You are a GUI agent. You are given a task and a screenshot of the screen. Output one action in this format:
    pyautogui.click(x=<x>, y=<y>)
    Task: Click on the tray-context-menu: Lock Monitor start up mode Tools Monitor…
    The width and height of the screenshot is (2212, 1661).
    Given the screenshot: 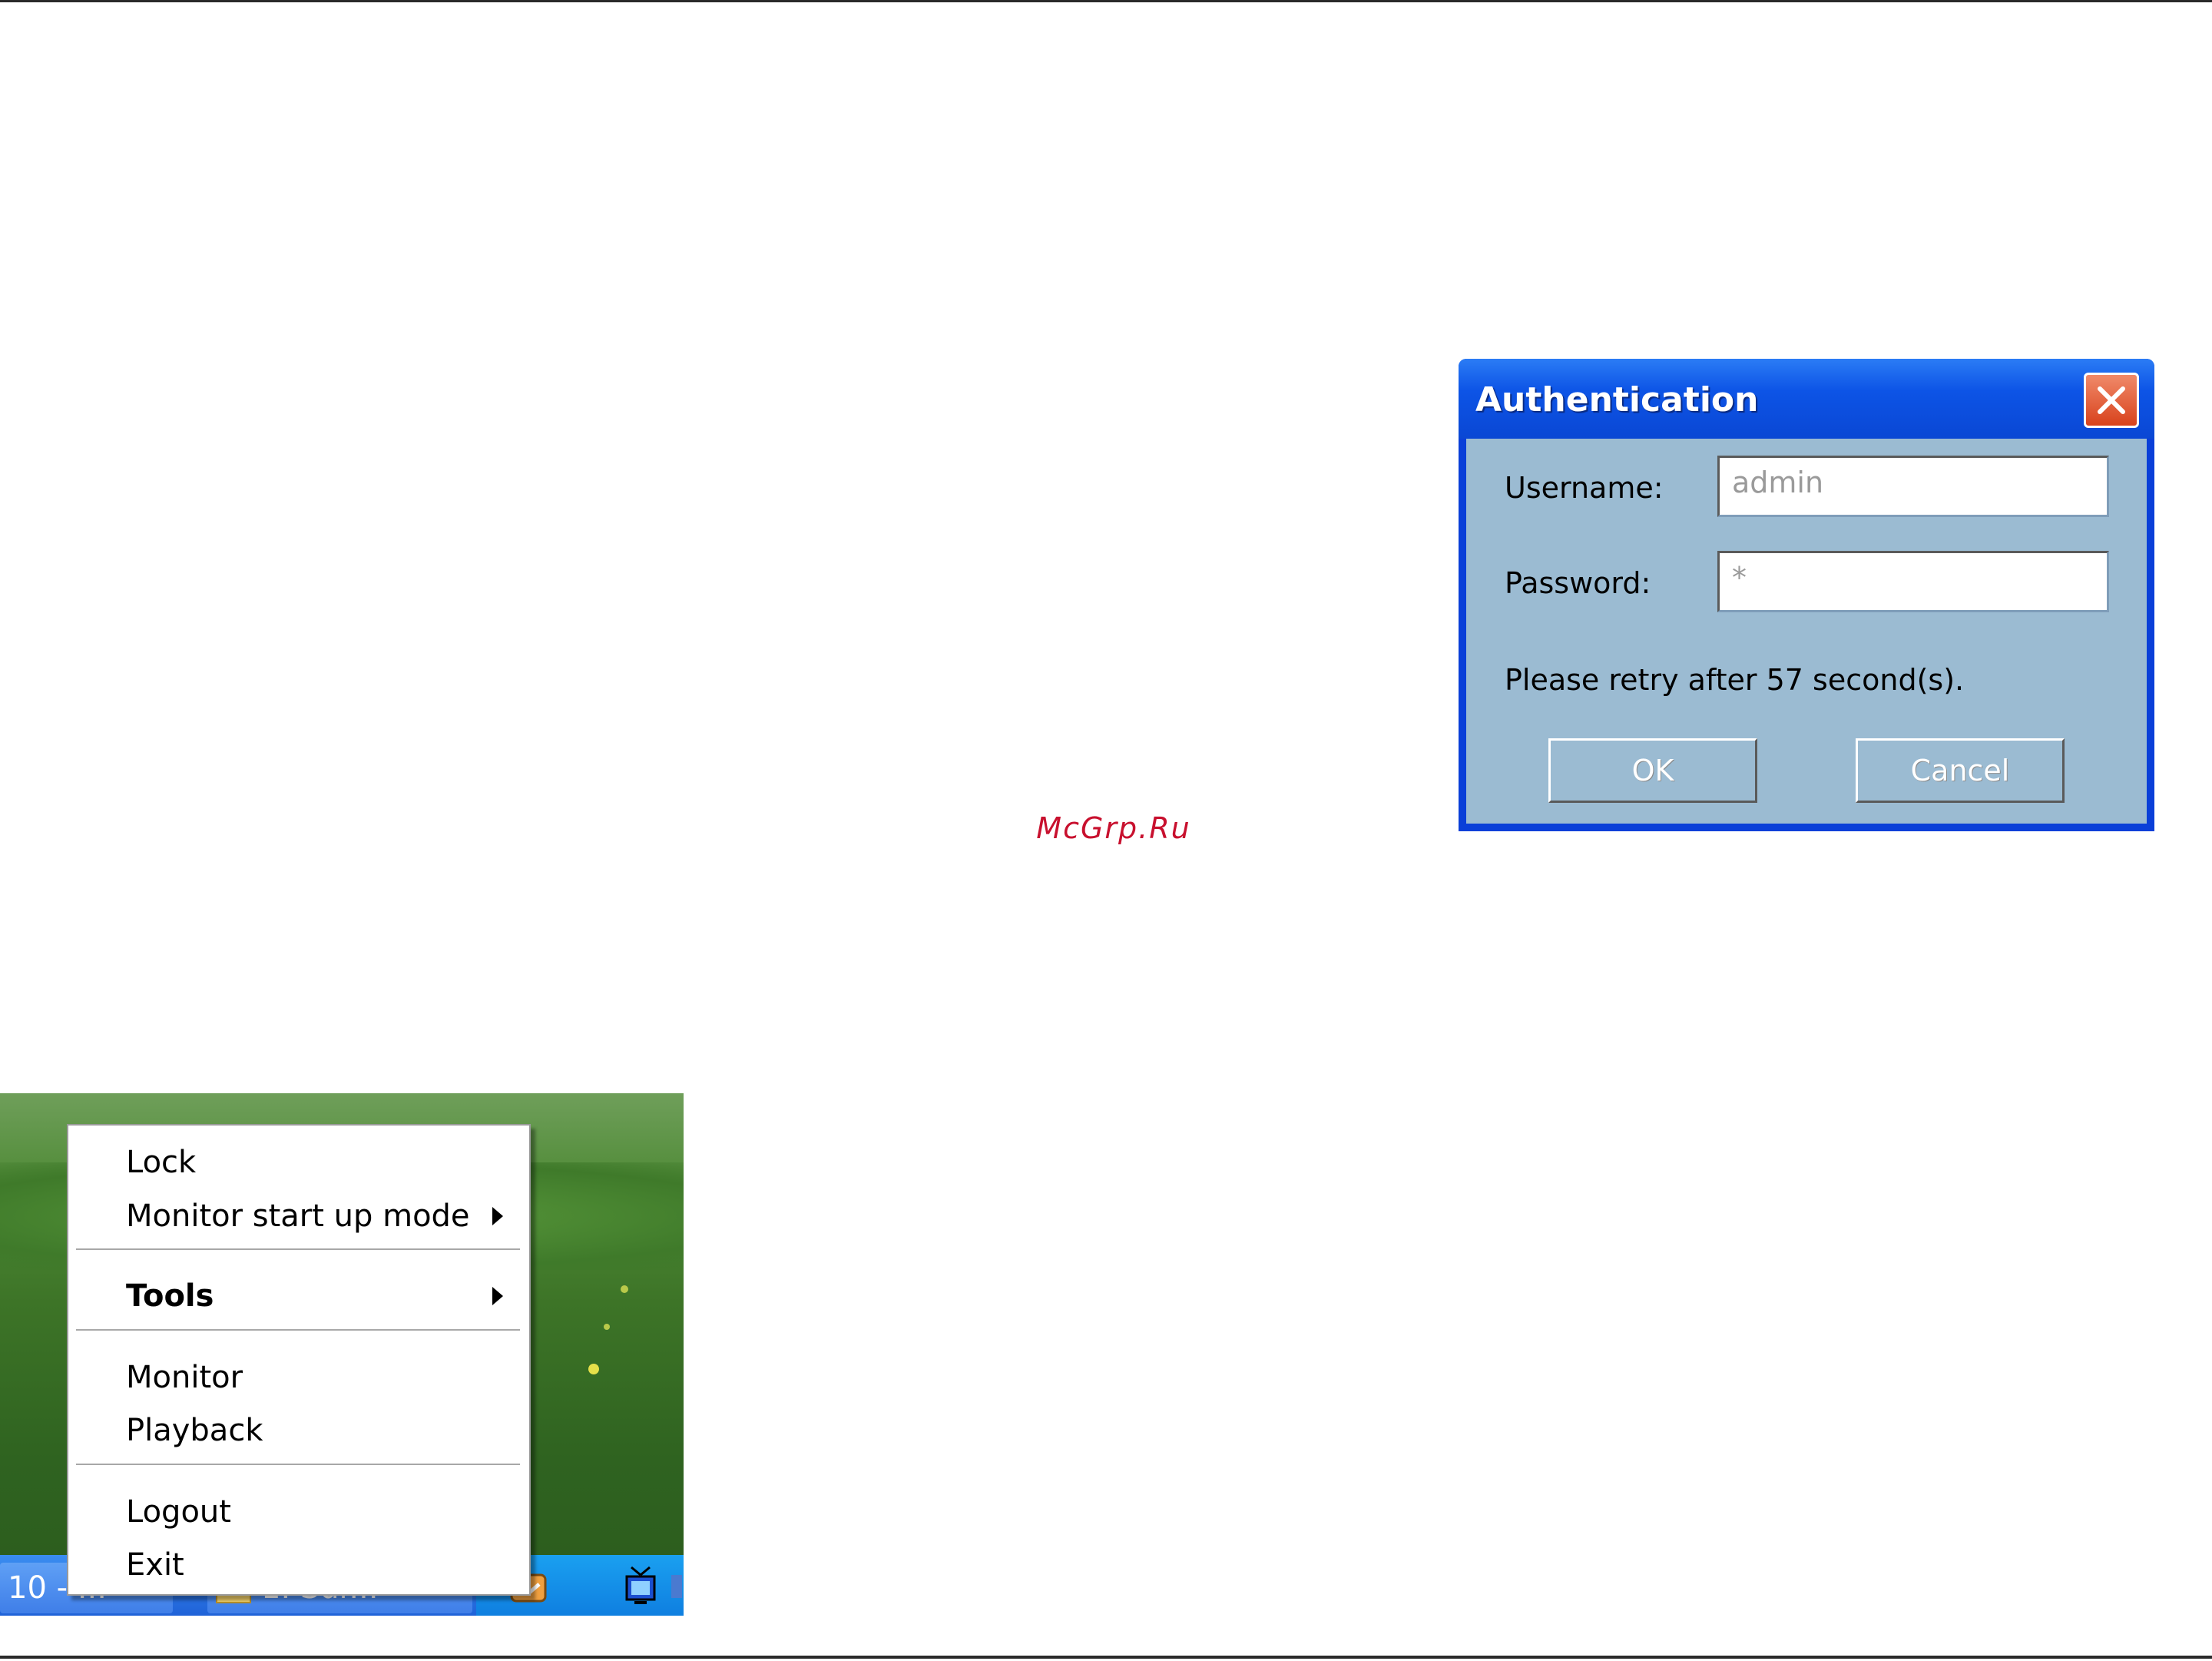 What is the action you would take?
    pyautogui.click(x=299, y=1360)
    